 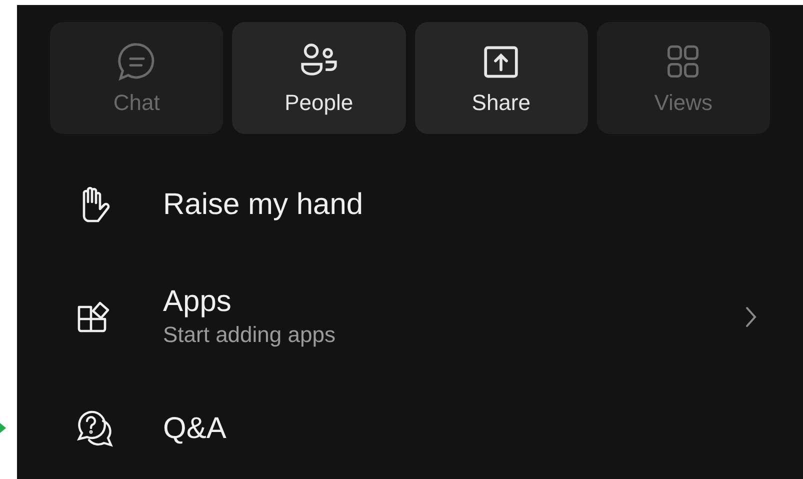 I want to click on menu-item-title: Raise my hand, so click(x=263, y=205).